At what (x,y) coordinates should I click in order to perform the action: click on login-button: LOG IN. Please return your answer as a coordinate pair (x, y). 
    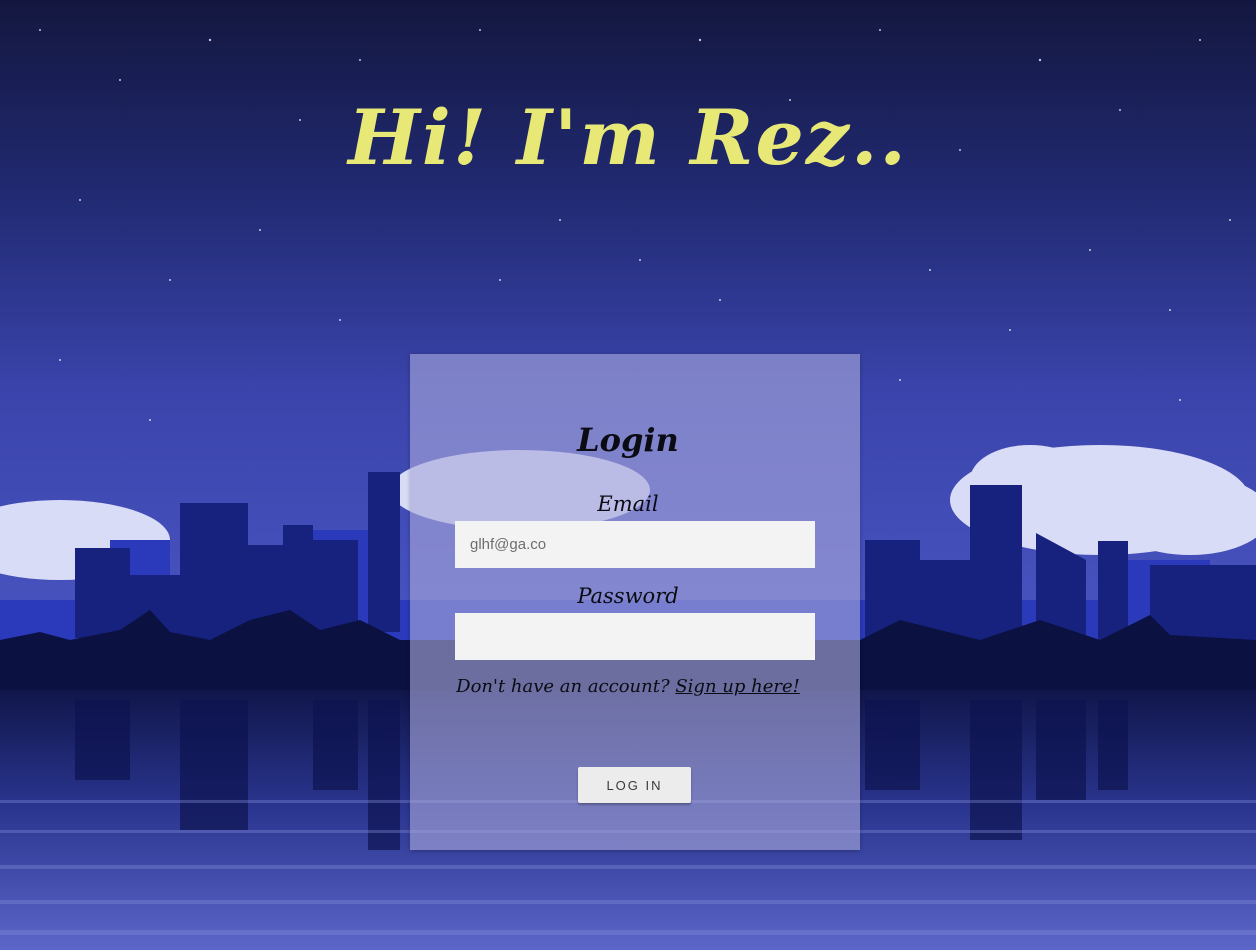
    Looking at the image, I should click on (634, 785).